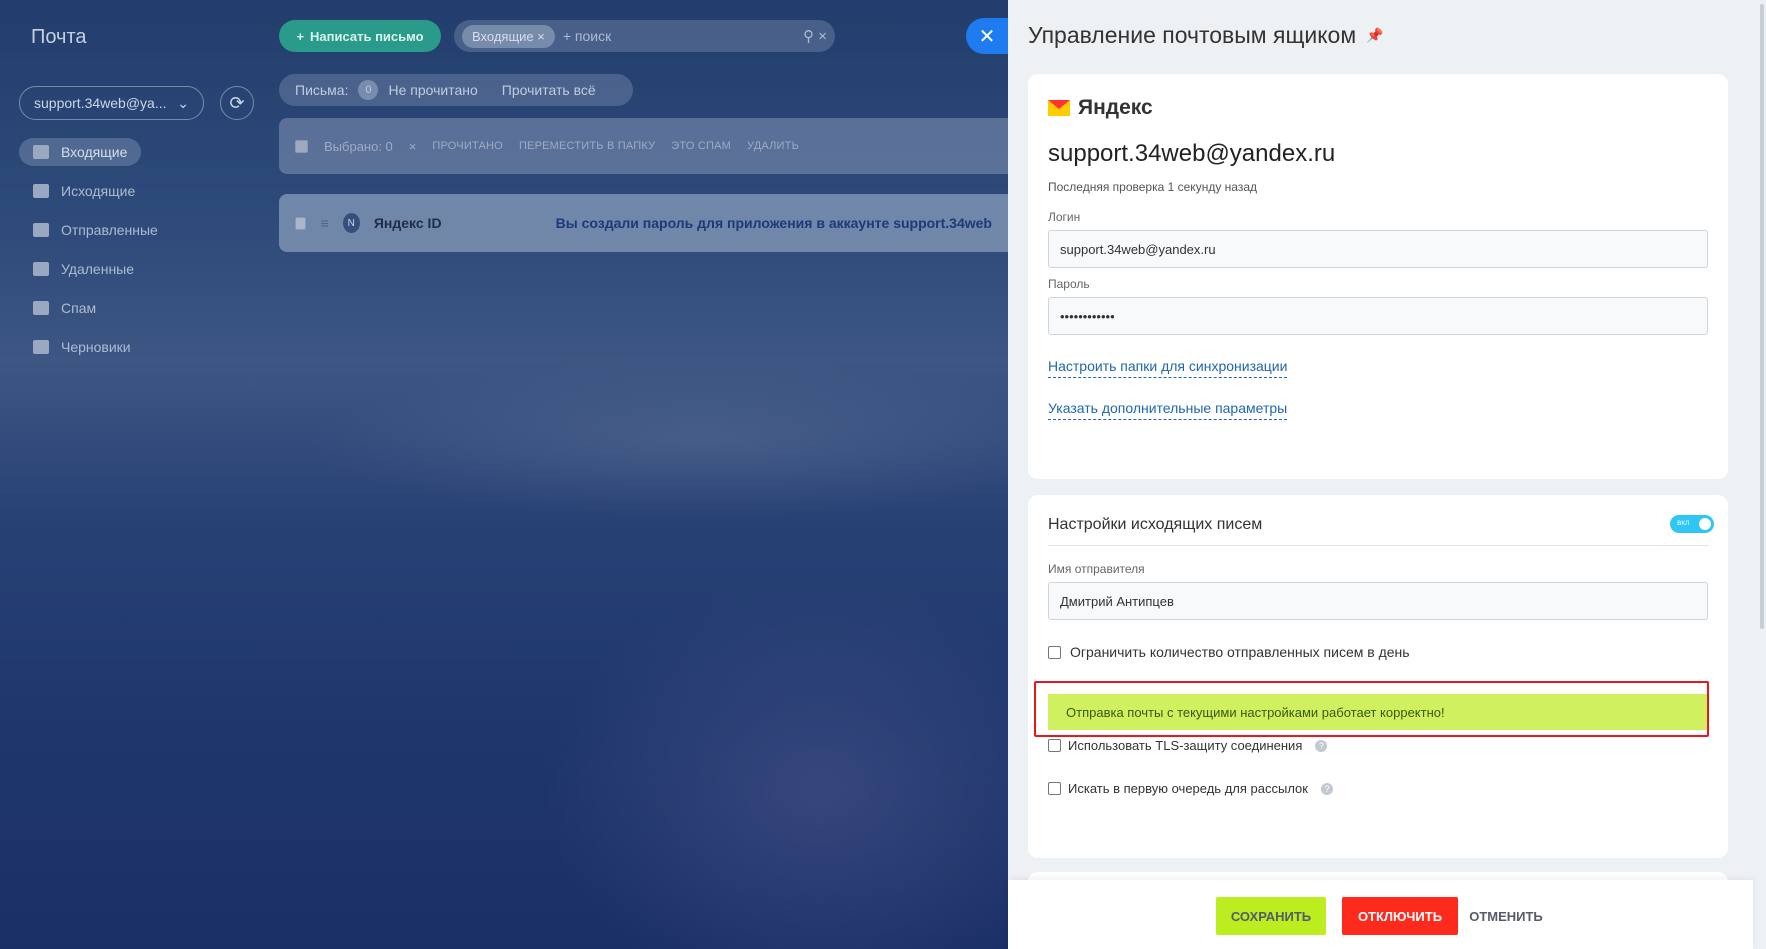 This screenshot has width=1766, height=949. What do you see at coordinates (41, 152) in the screenshot?
I see `inbox-icon` at bounding box center [41, 152].